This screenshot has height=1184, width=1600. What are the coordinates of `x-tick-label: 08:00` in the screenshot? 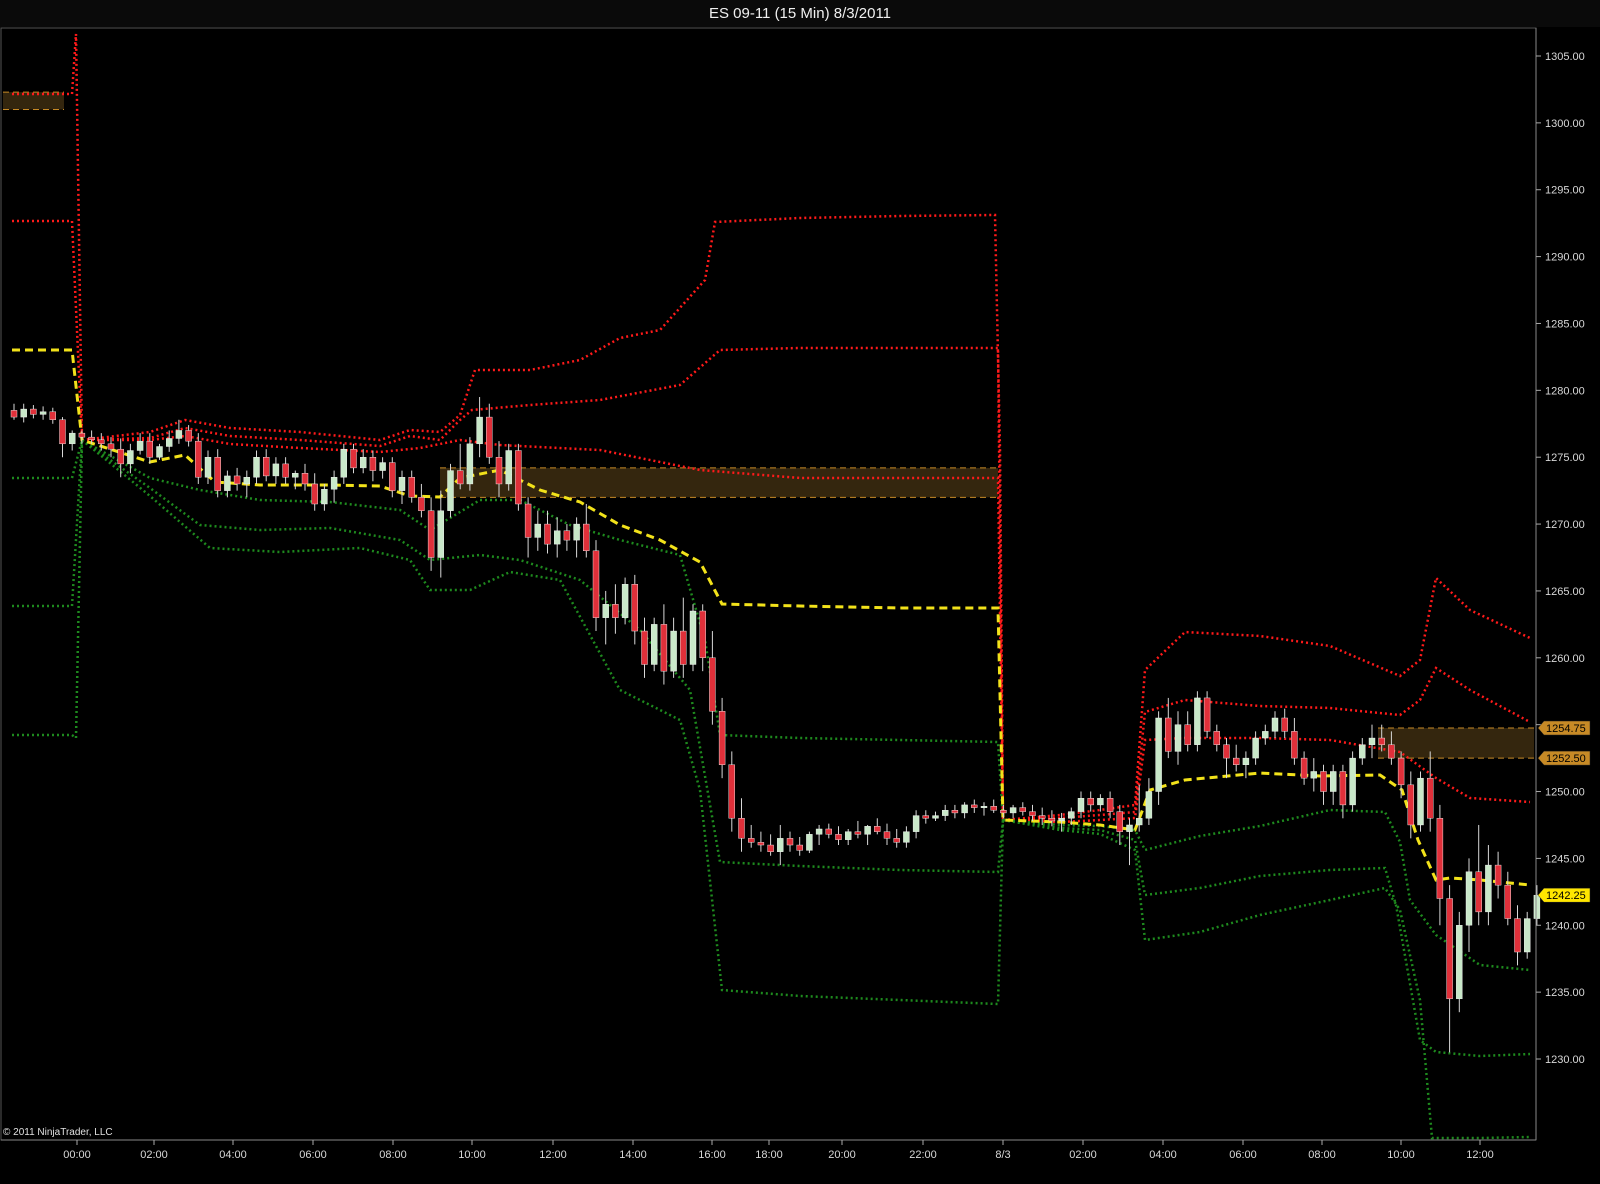 It's located at (393, 1155).